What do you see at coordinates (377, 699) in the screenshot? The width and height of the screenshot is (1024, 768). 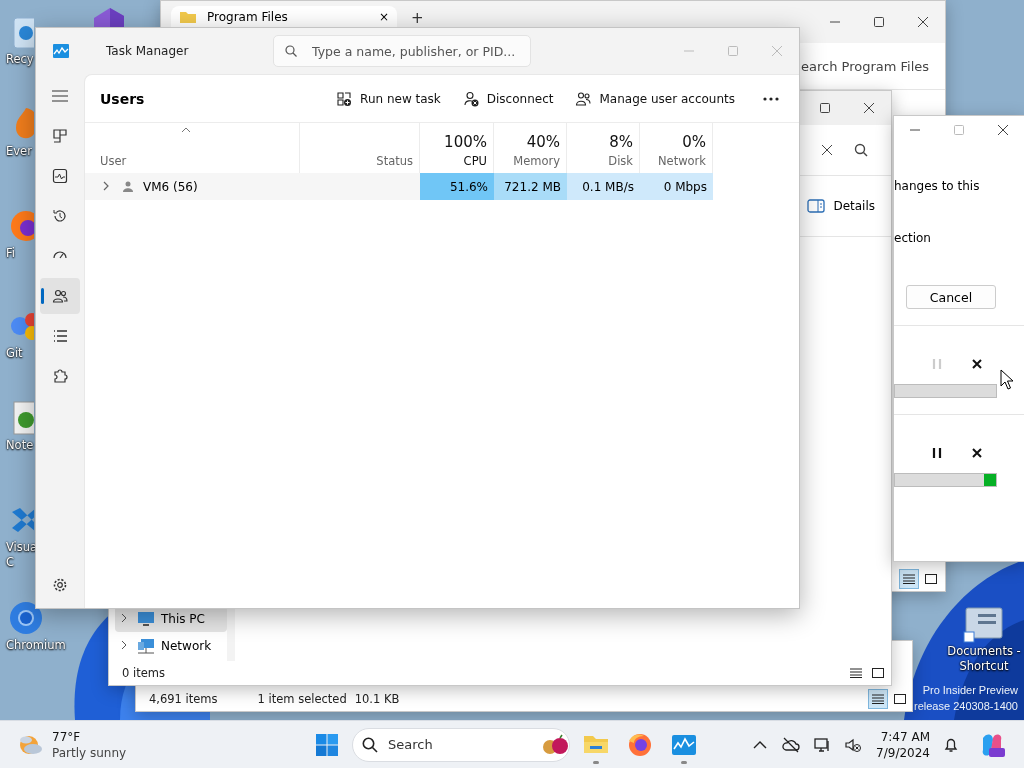 I see `status-text: 10.1 KB` at bounding box center [377, 699].